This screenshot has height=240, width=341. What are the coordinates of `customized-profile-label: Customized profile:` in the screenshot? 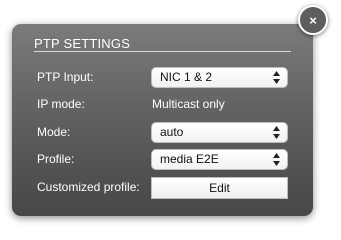 It's located at (88, 187).